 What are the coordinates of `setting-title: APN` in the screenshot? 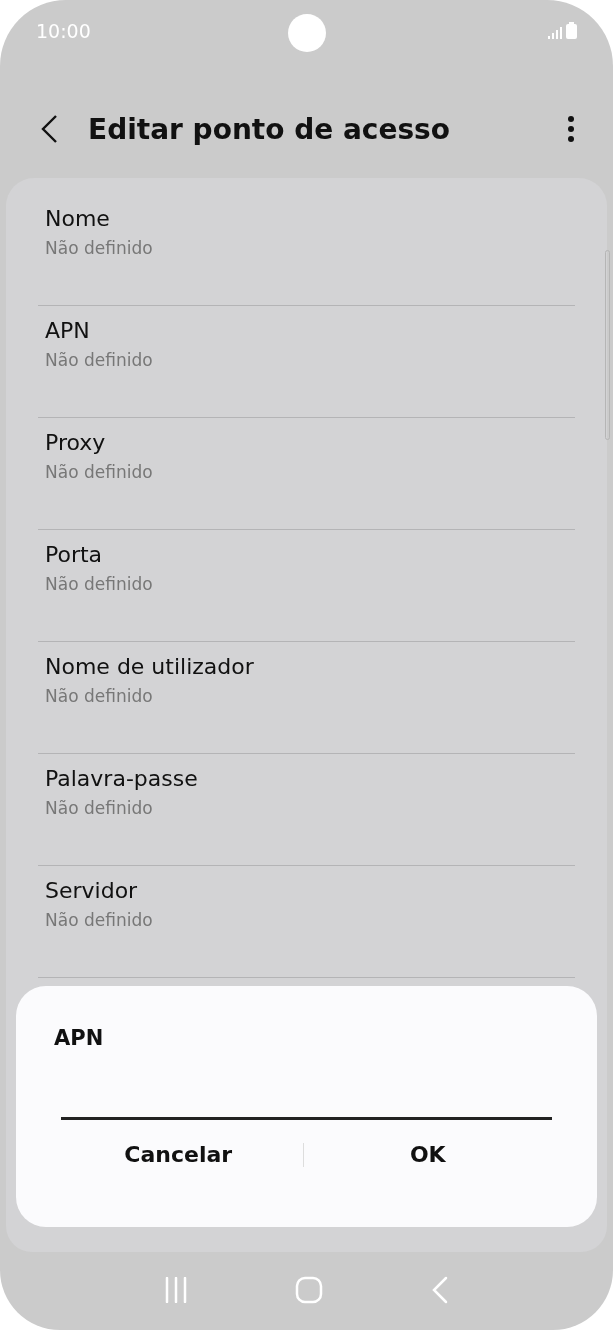 It's located at (306, 331).